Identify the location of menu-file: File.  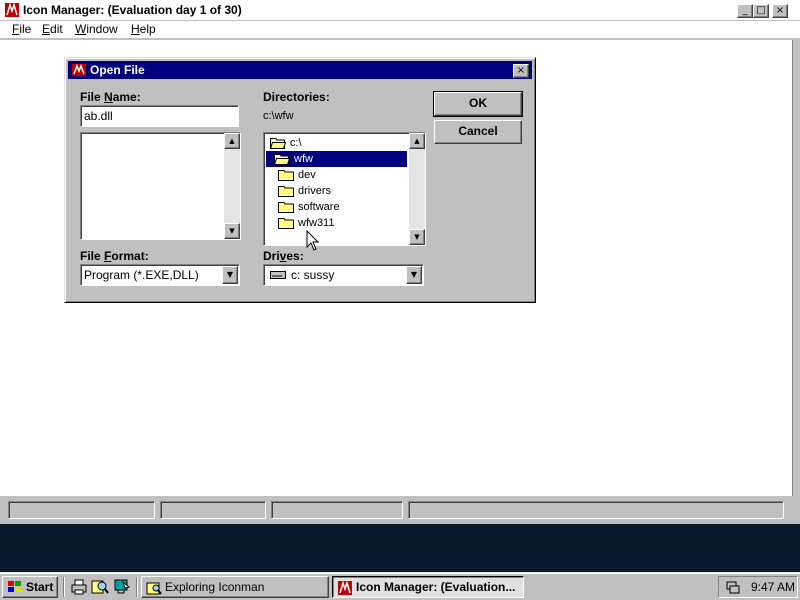
(21, 29).